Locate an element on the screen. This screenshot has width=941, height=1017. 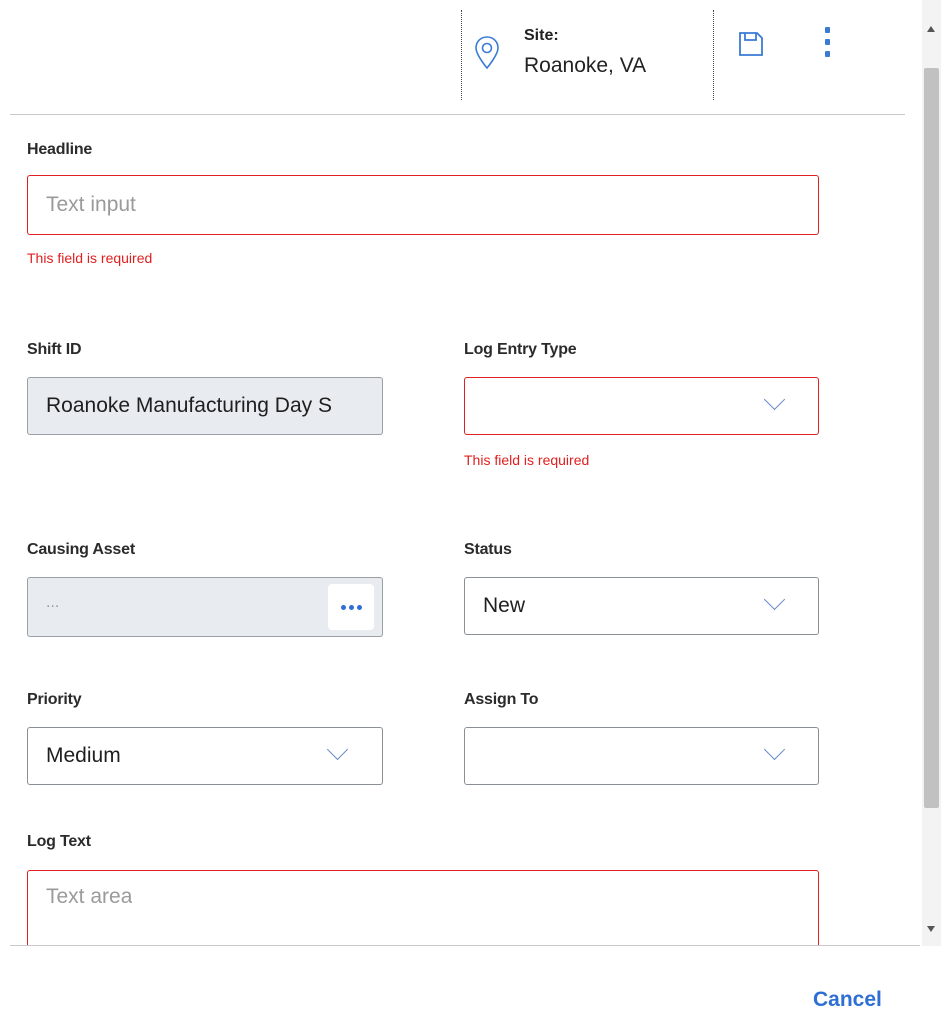
save-icon is located at coordinates (751, 44).